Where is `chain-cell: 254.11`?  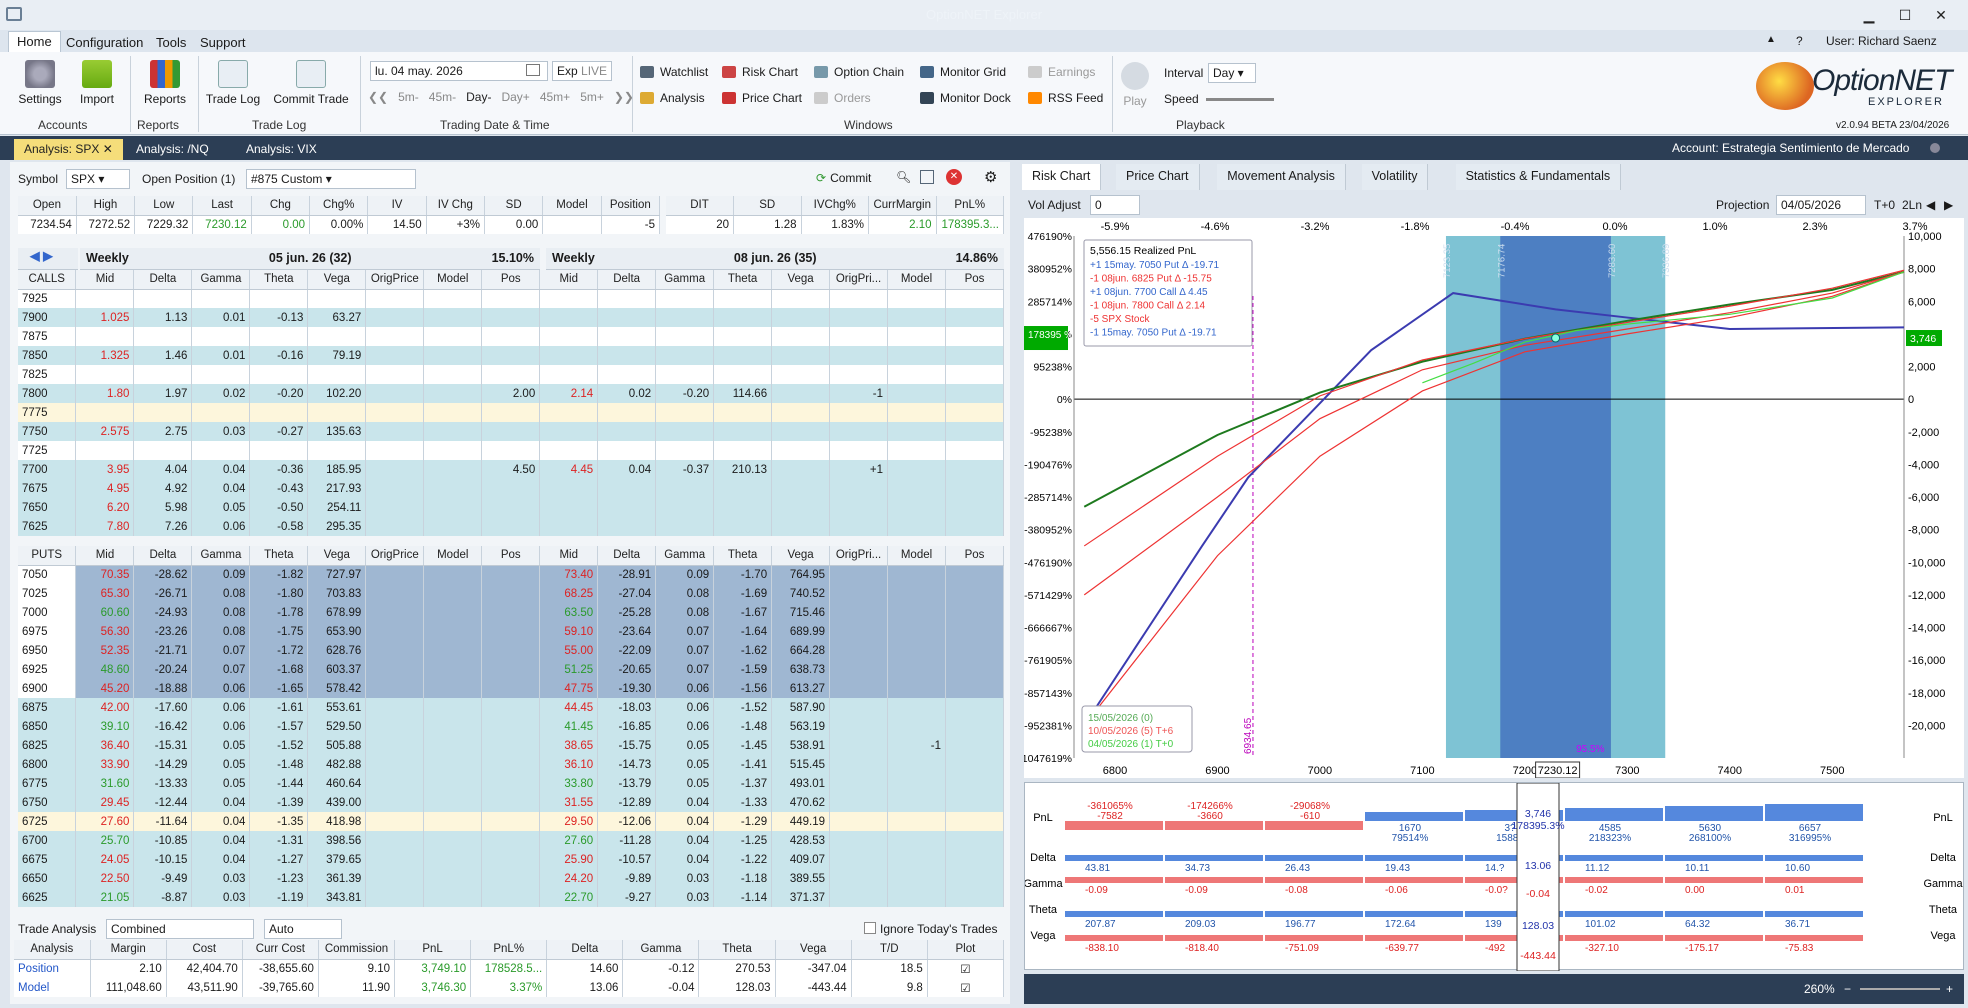 chain-cell: 254.11 is located at coordinates (337, 507).